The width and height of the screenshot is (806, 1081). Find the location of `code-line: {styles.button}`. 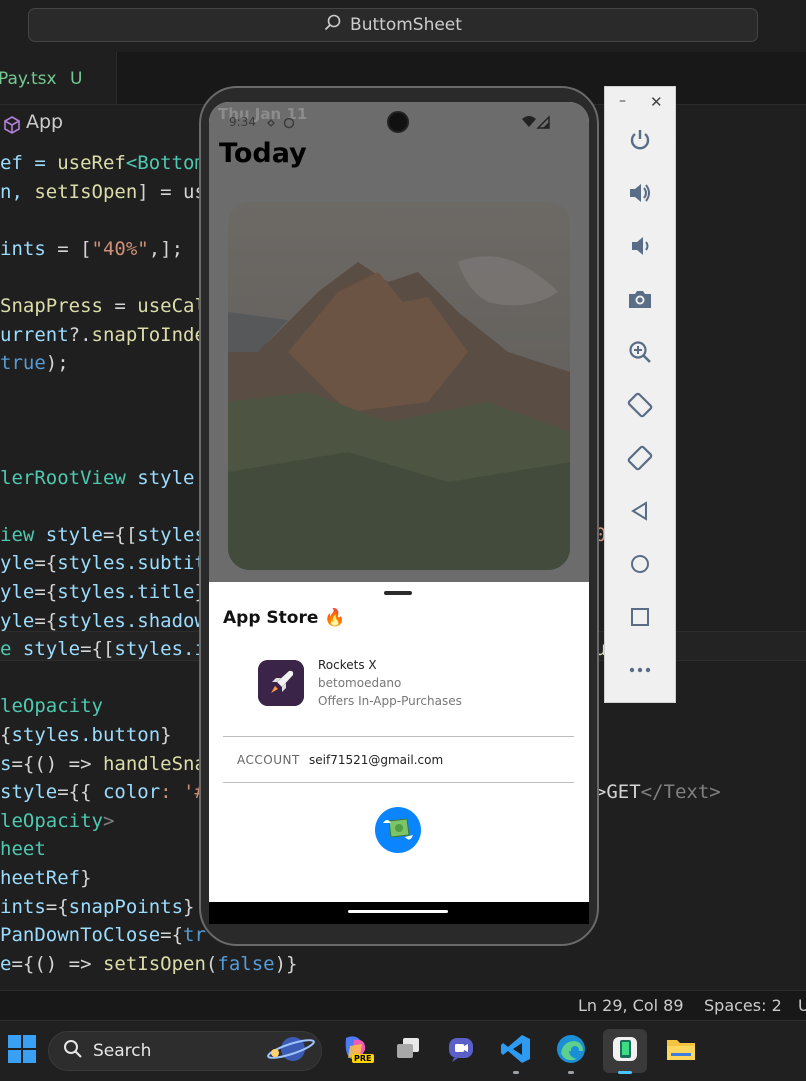

code-line: {styles.button} is located at coordinates (86, 735).